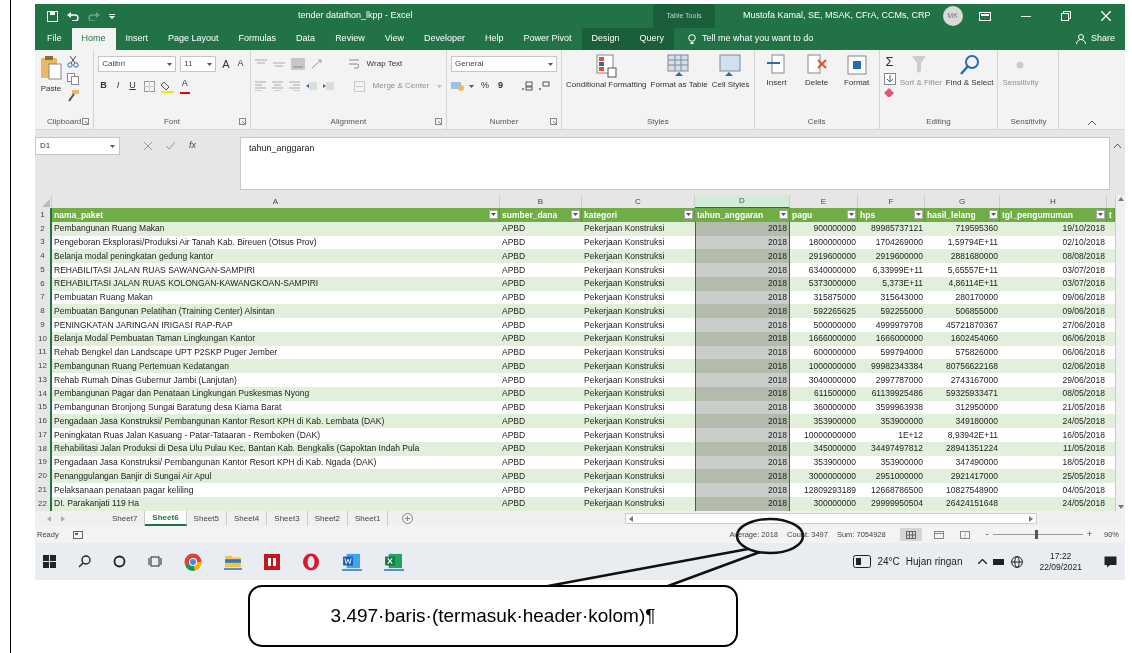 The width and height of the screenshot is (1132, 653). I want to click on ribbon-tab: Power Pivot, so click(547, 39).